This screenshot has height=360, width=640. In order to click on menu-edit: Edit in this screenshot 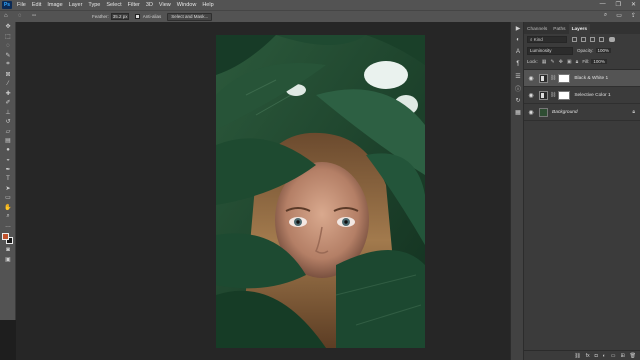, I will do `click(36, 5)`.